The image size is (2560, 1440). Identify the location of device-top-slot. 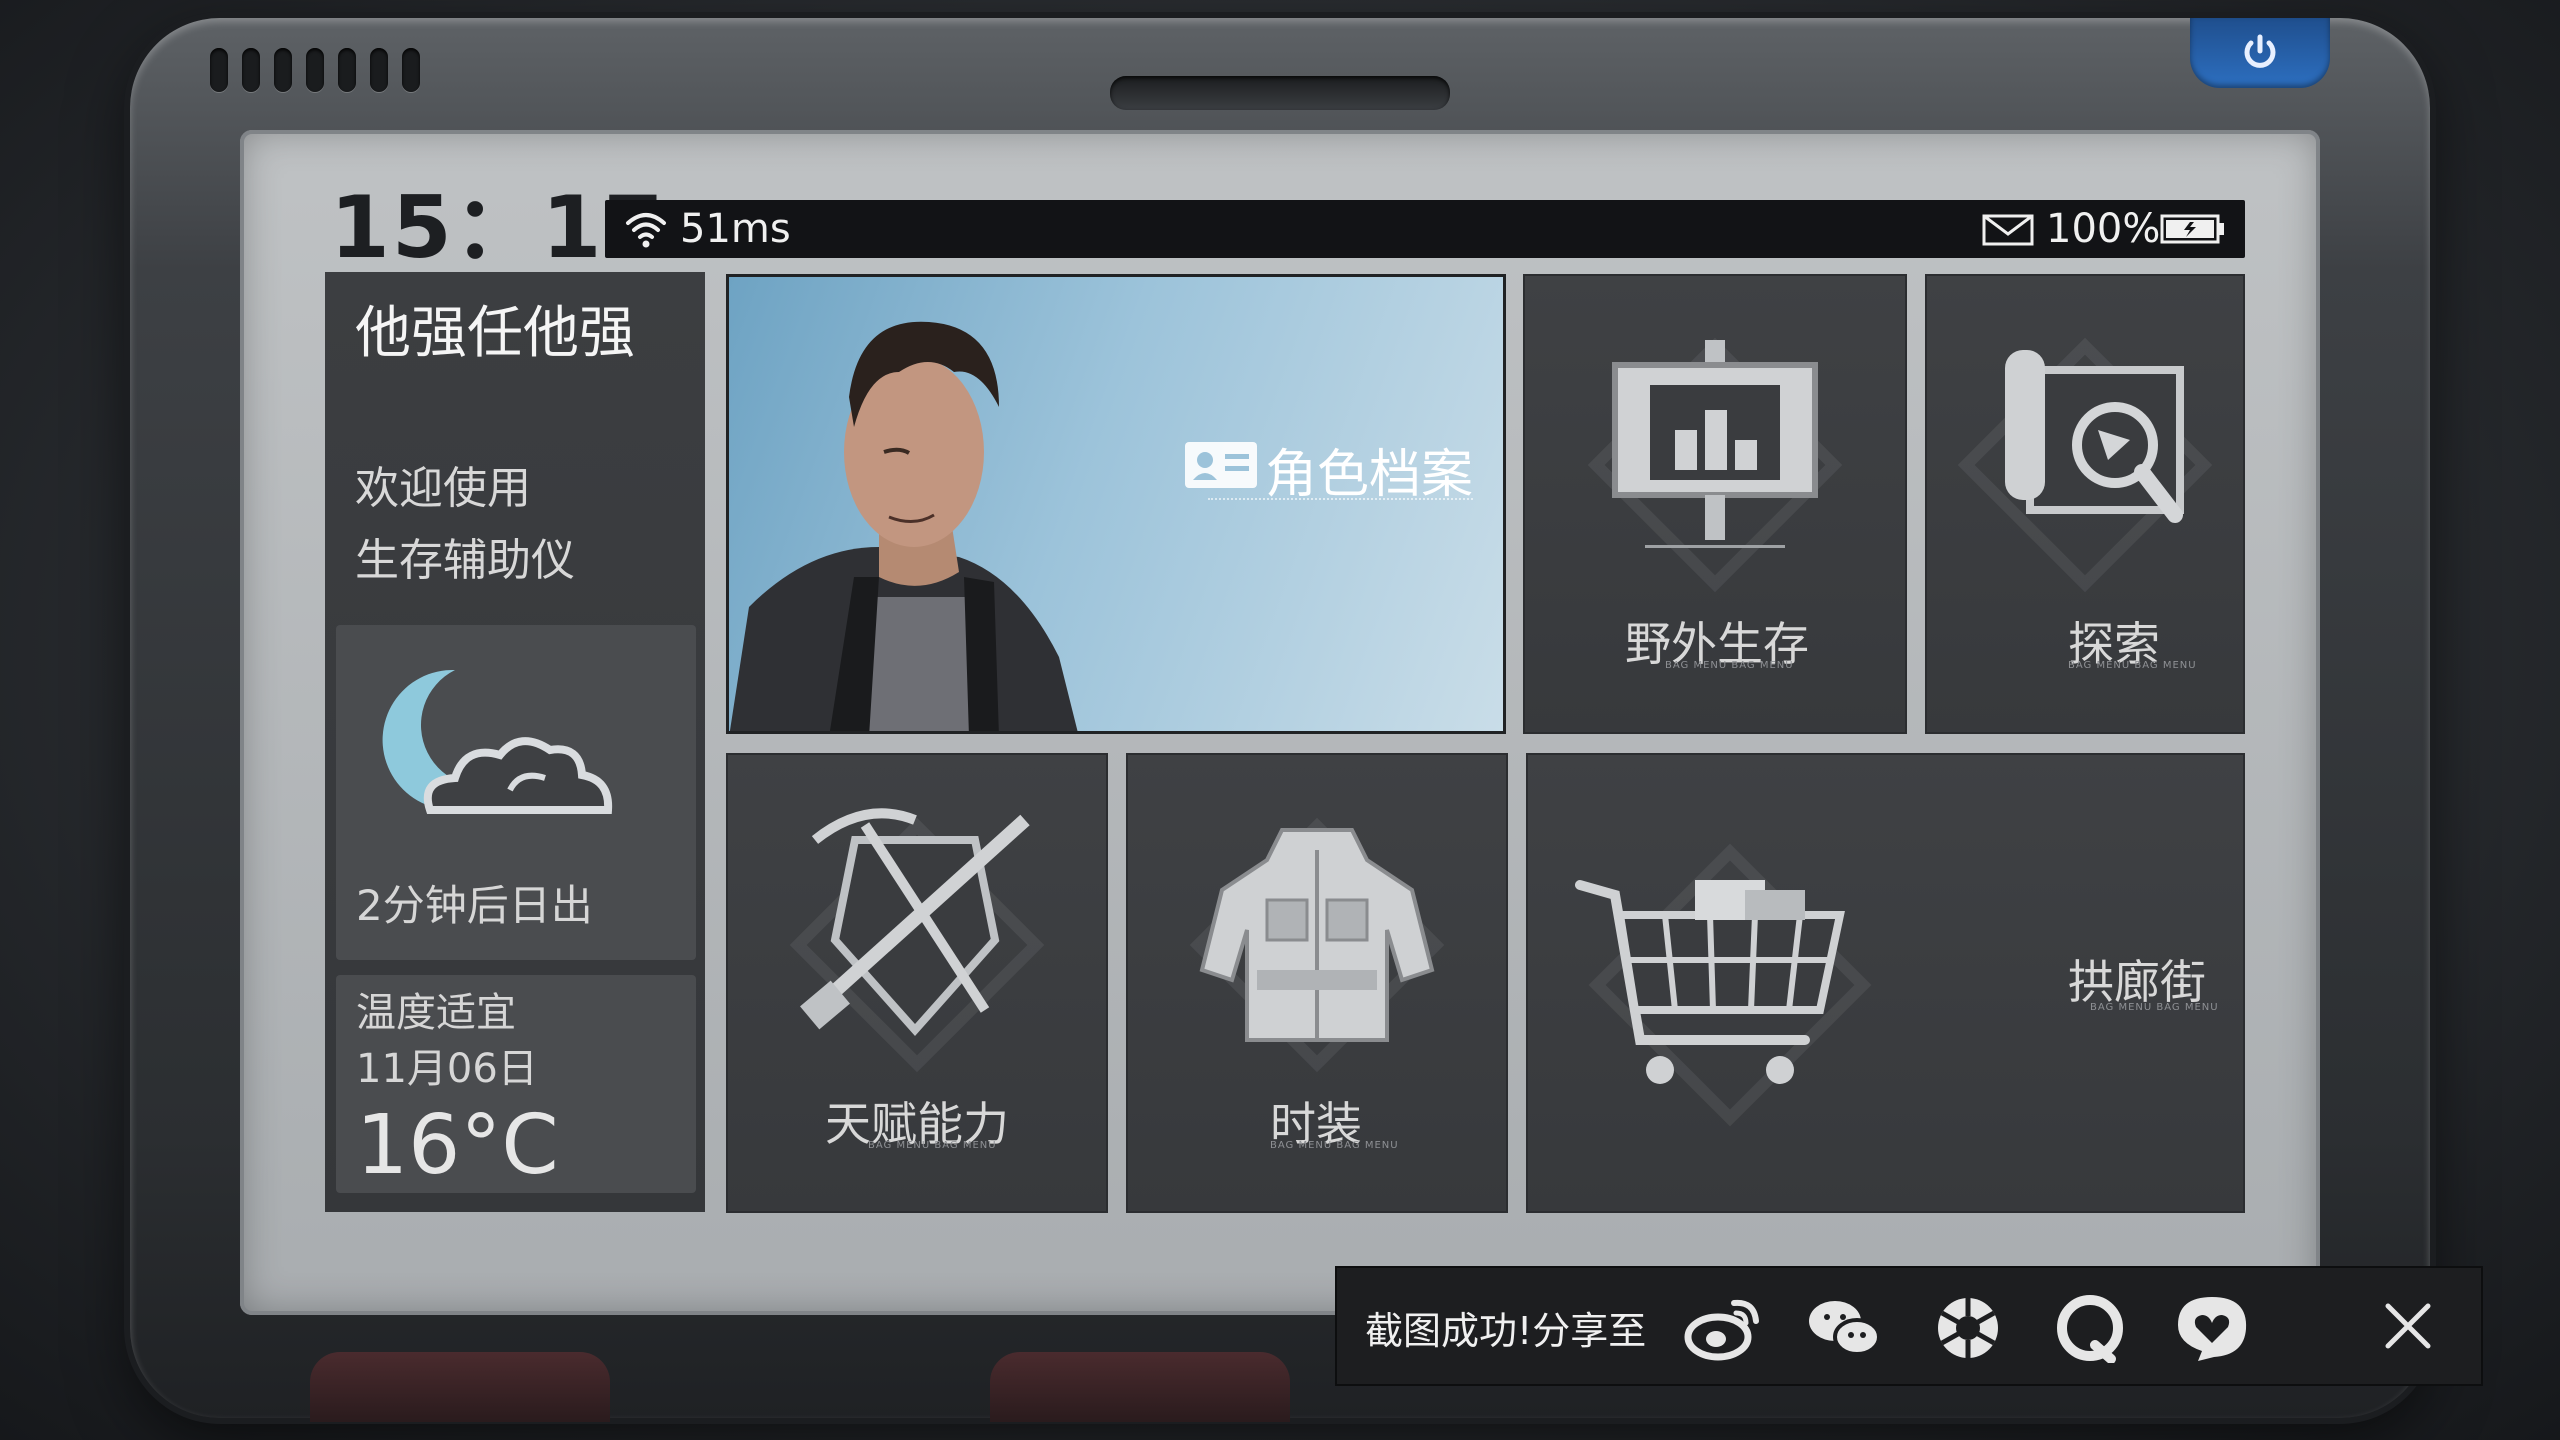
(1280, 93).